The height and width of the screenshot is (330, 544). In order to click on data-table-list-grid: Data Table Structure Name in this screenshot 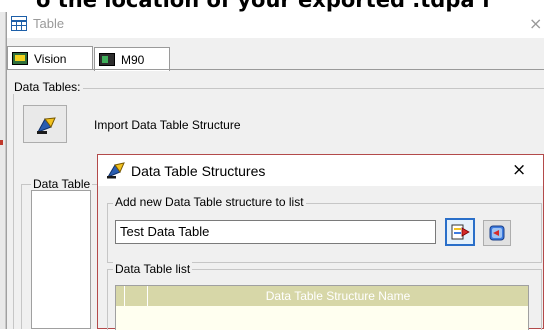, I will do `click(322, 307)`.